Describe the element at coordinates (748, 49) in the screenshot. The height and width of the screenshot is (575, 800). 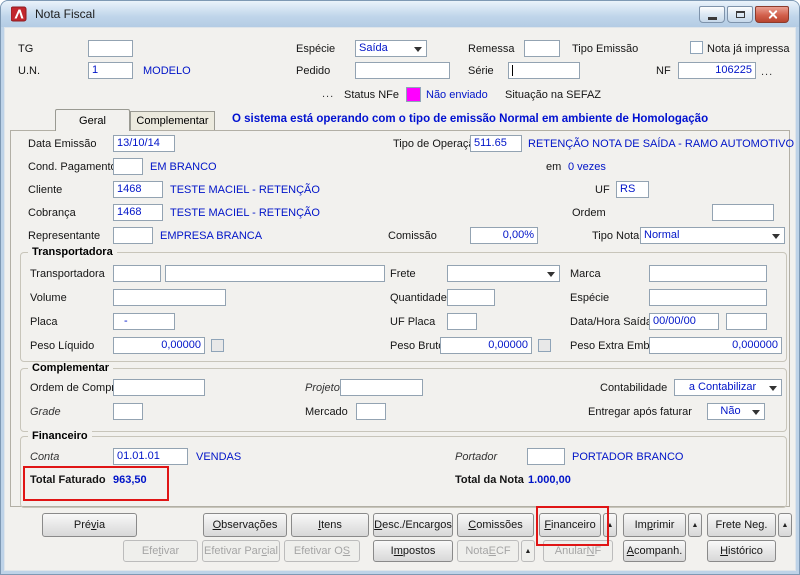
I see `nota-impressa-label: Nota já impressa` at that location.